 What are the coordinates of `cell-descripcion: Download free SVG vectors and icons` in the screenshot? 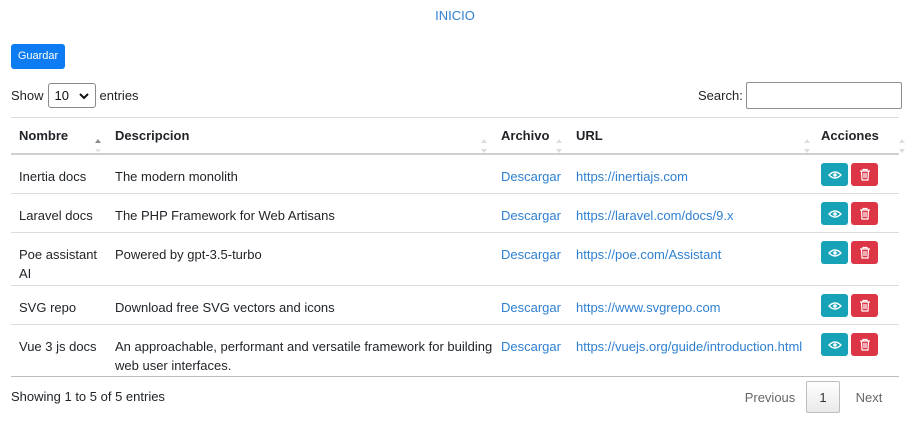 It's located at (225, 307).